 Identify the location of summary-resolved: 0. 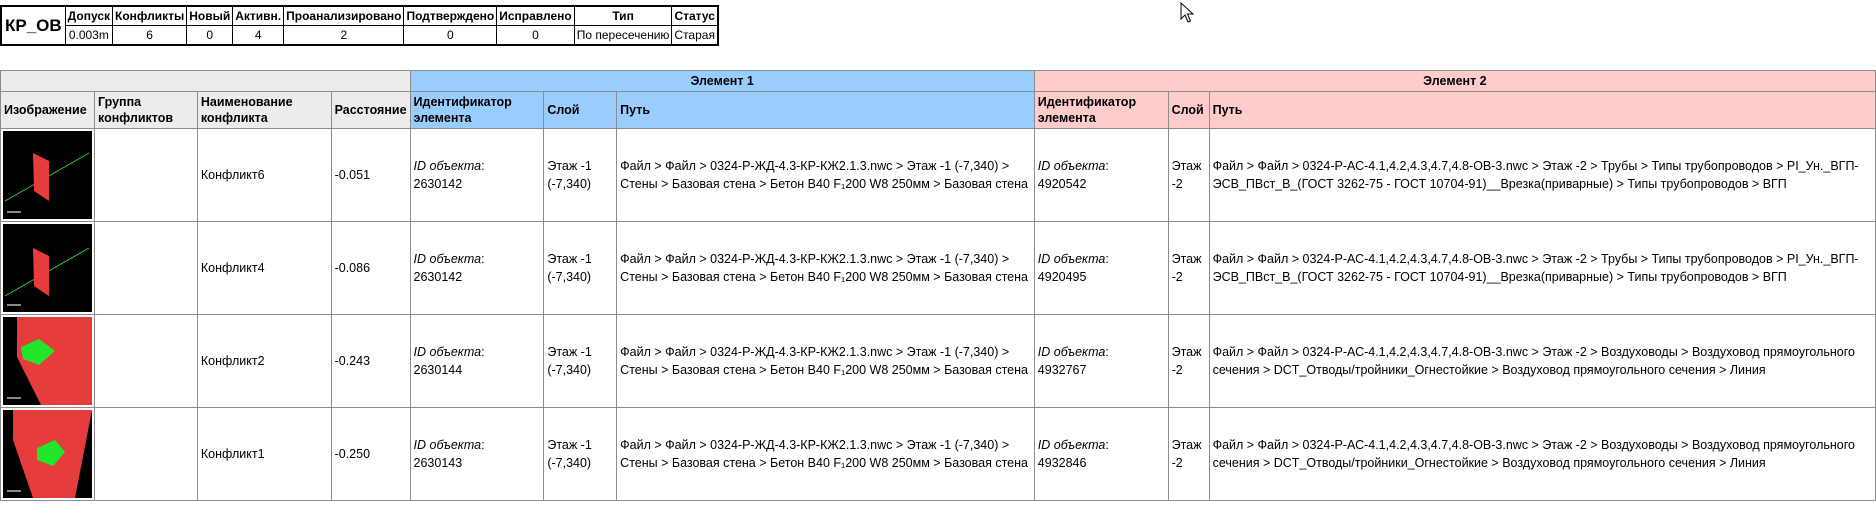
(535, 35).